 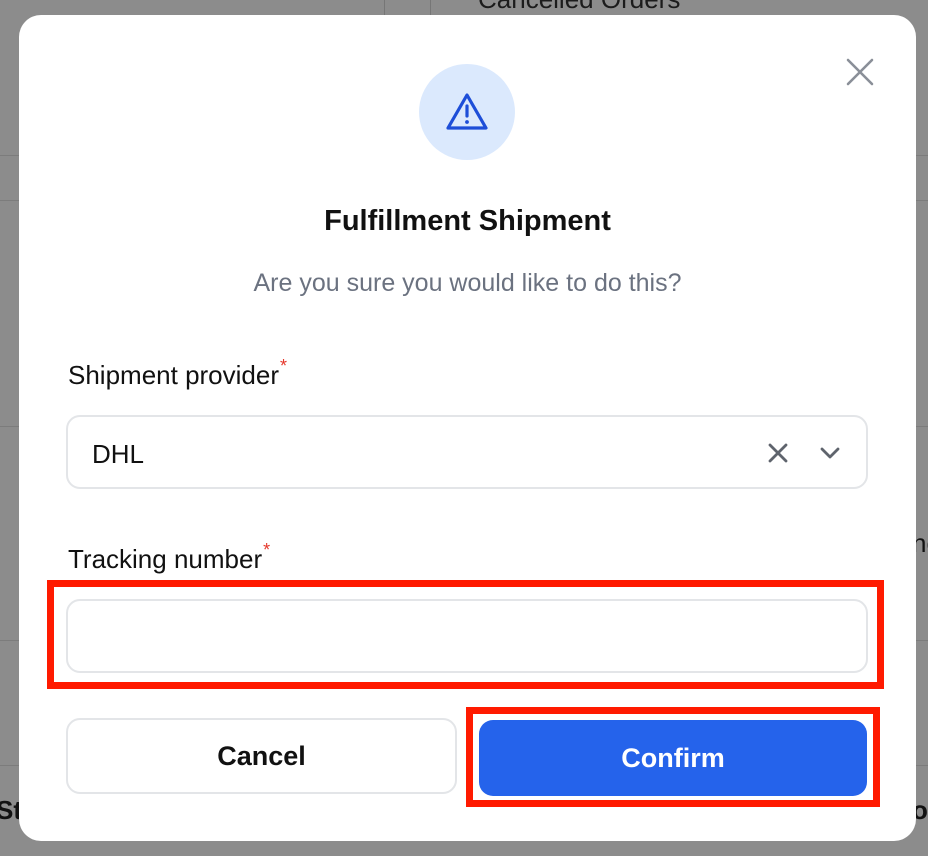 I want to click on tracking-number-label: Tracking number*, so click(x=169, y=557).